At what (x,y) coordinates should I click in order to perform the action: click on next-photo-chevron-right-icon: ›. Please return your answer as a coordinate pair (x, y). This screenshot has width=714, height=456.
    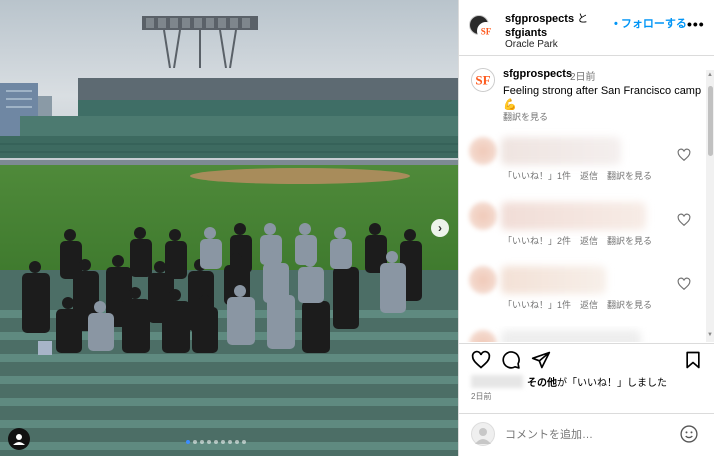
    Looking at the image, I should click on (440, 228).